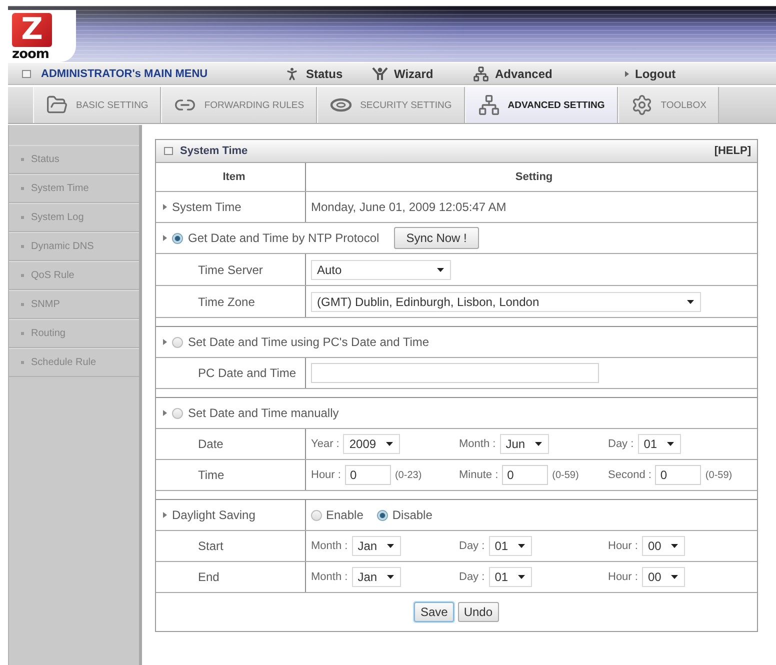 The width and height of the screenshot is (776, 665). What do you see at coordinates (436, 238) in the screenshot?
I see `sync-button: Sync Now !` at bounding box center [436, 238].